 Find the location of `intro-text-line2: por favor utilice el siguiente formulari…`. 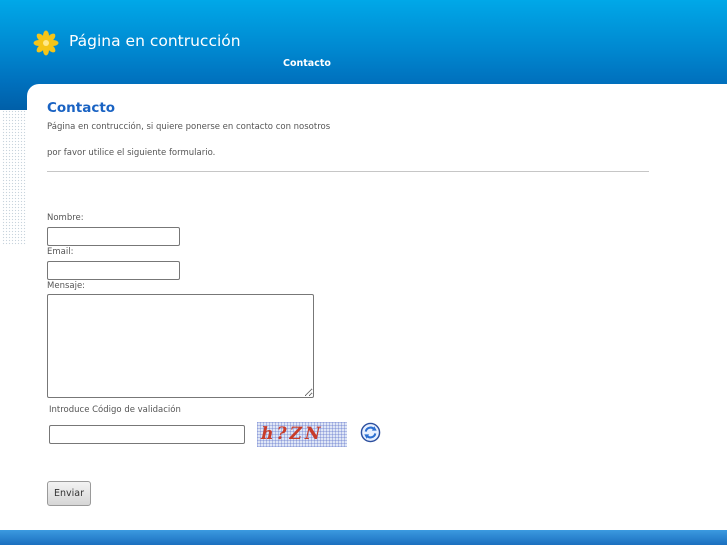

intro-text-line2: por favor utilice el siguiente formulari… is located at coordinates (131, 153).